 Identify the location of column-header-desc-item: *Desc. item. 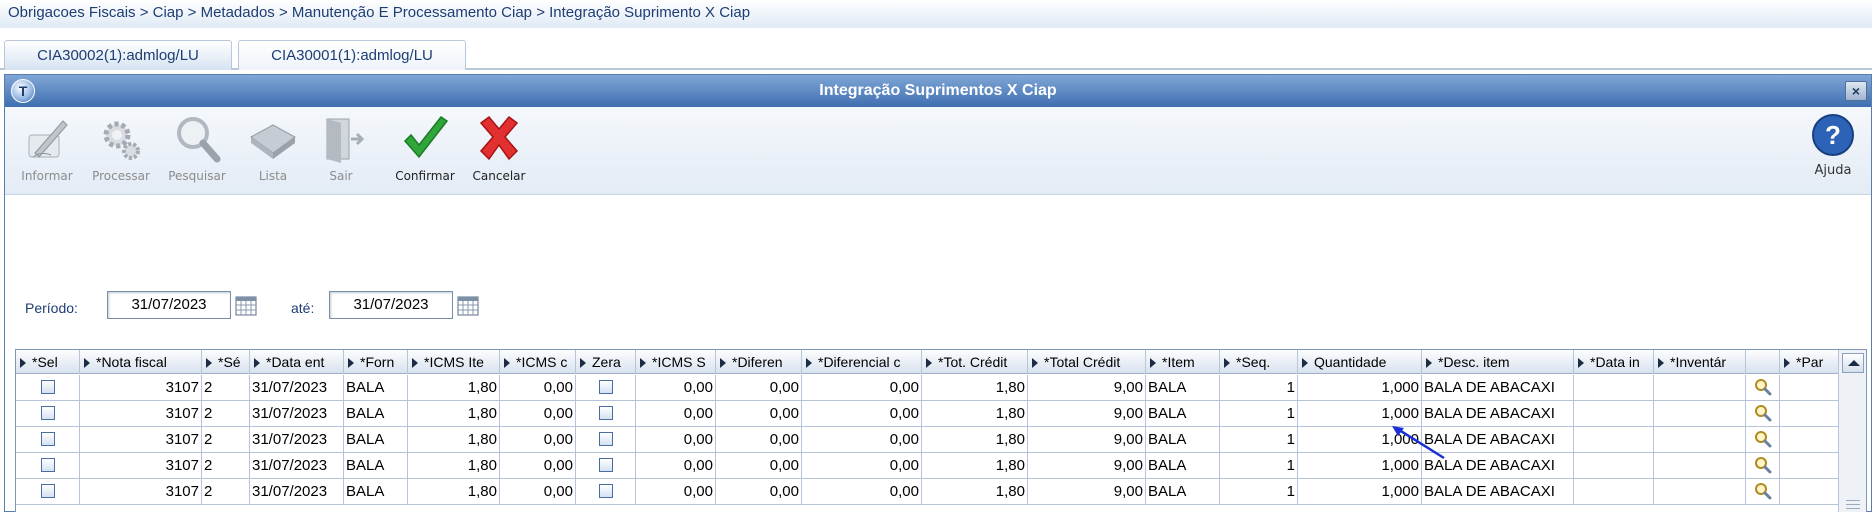
(1498, 362).